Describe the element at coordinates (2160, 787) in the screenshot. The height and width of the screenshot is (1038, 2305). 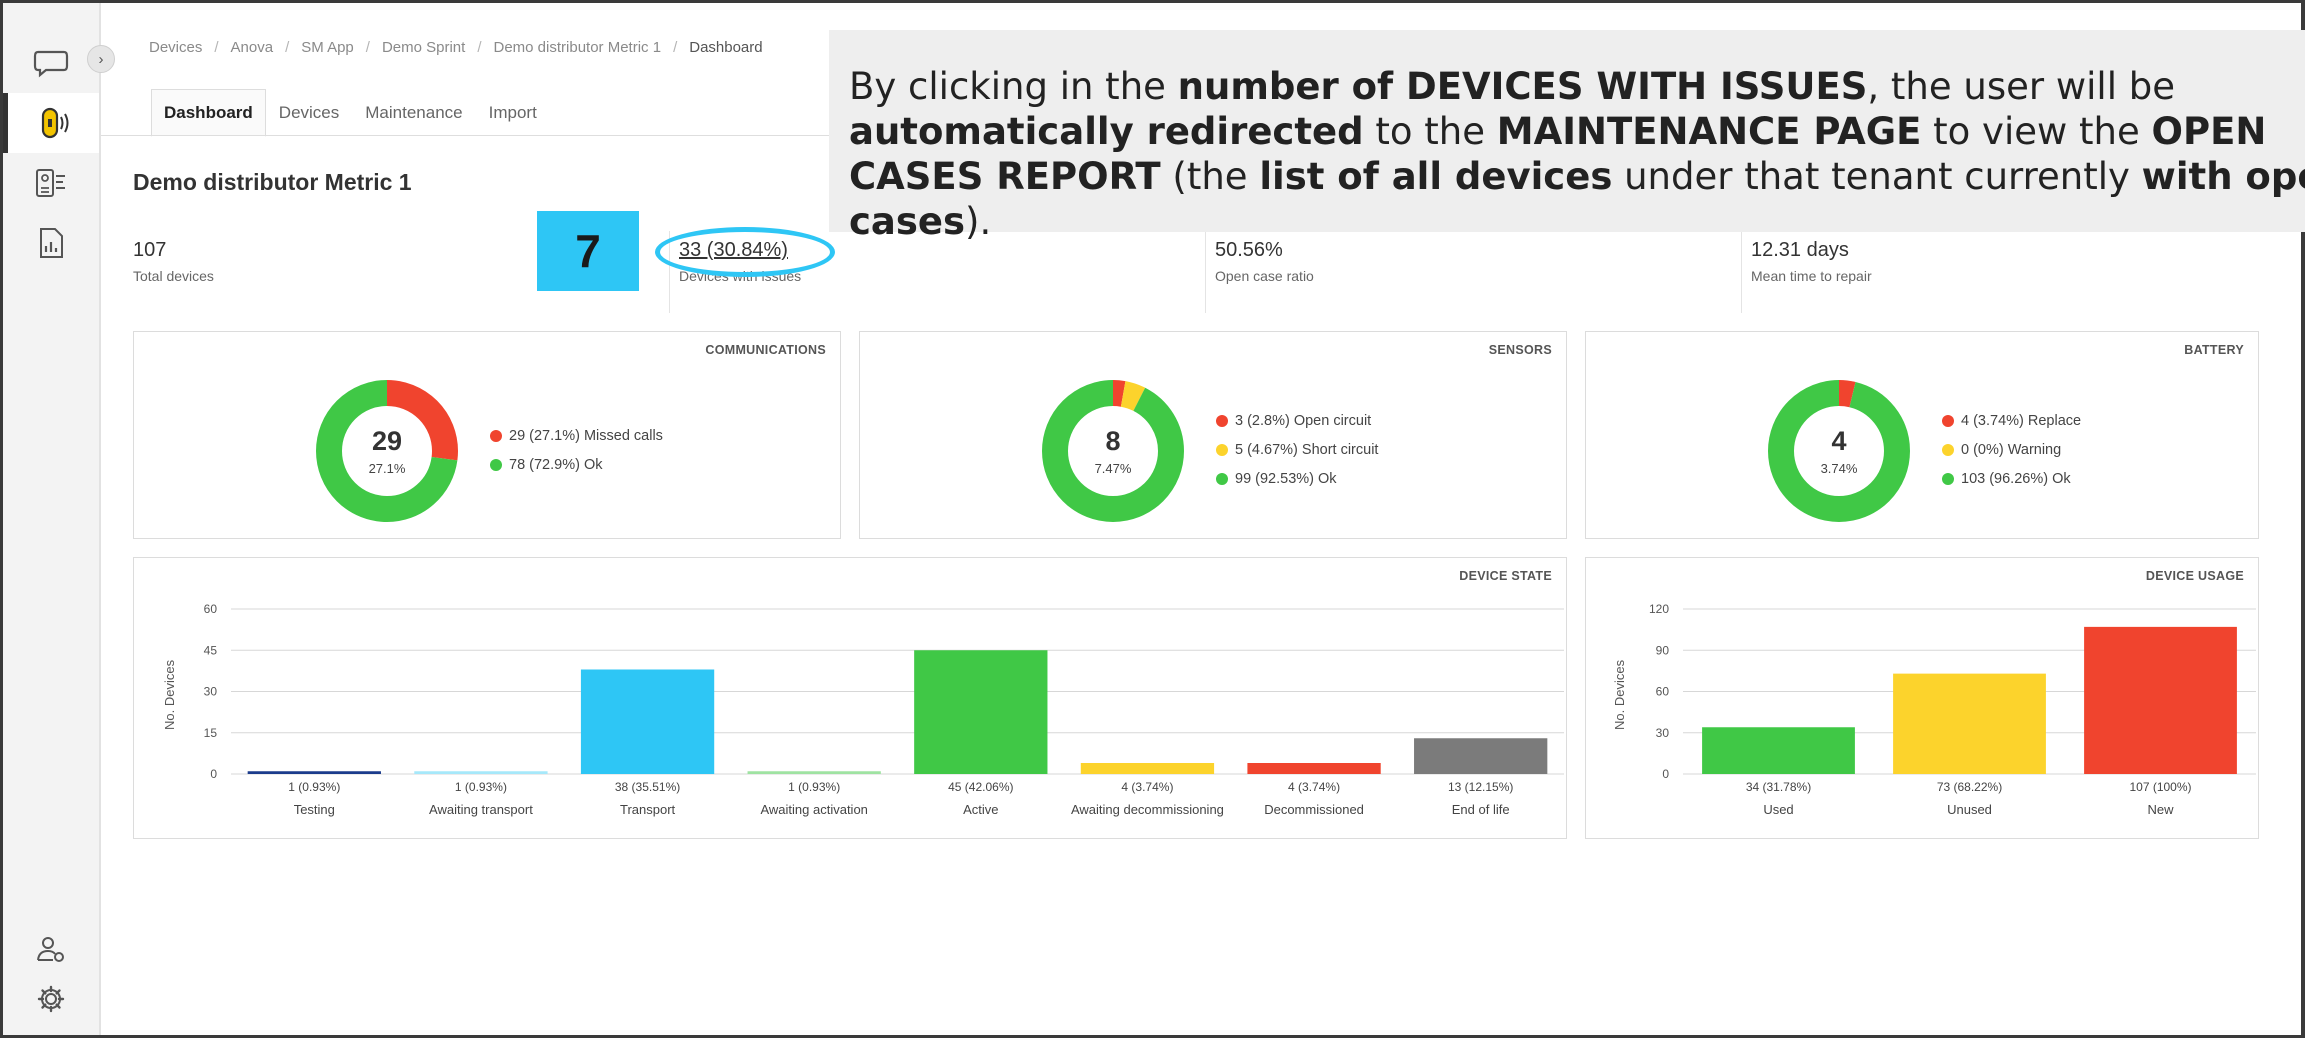
I see `bar-value-label: 107 (100%)` at that location.